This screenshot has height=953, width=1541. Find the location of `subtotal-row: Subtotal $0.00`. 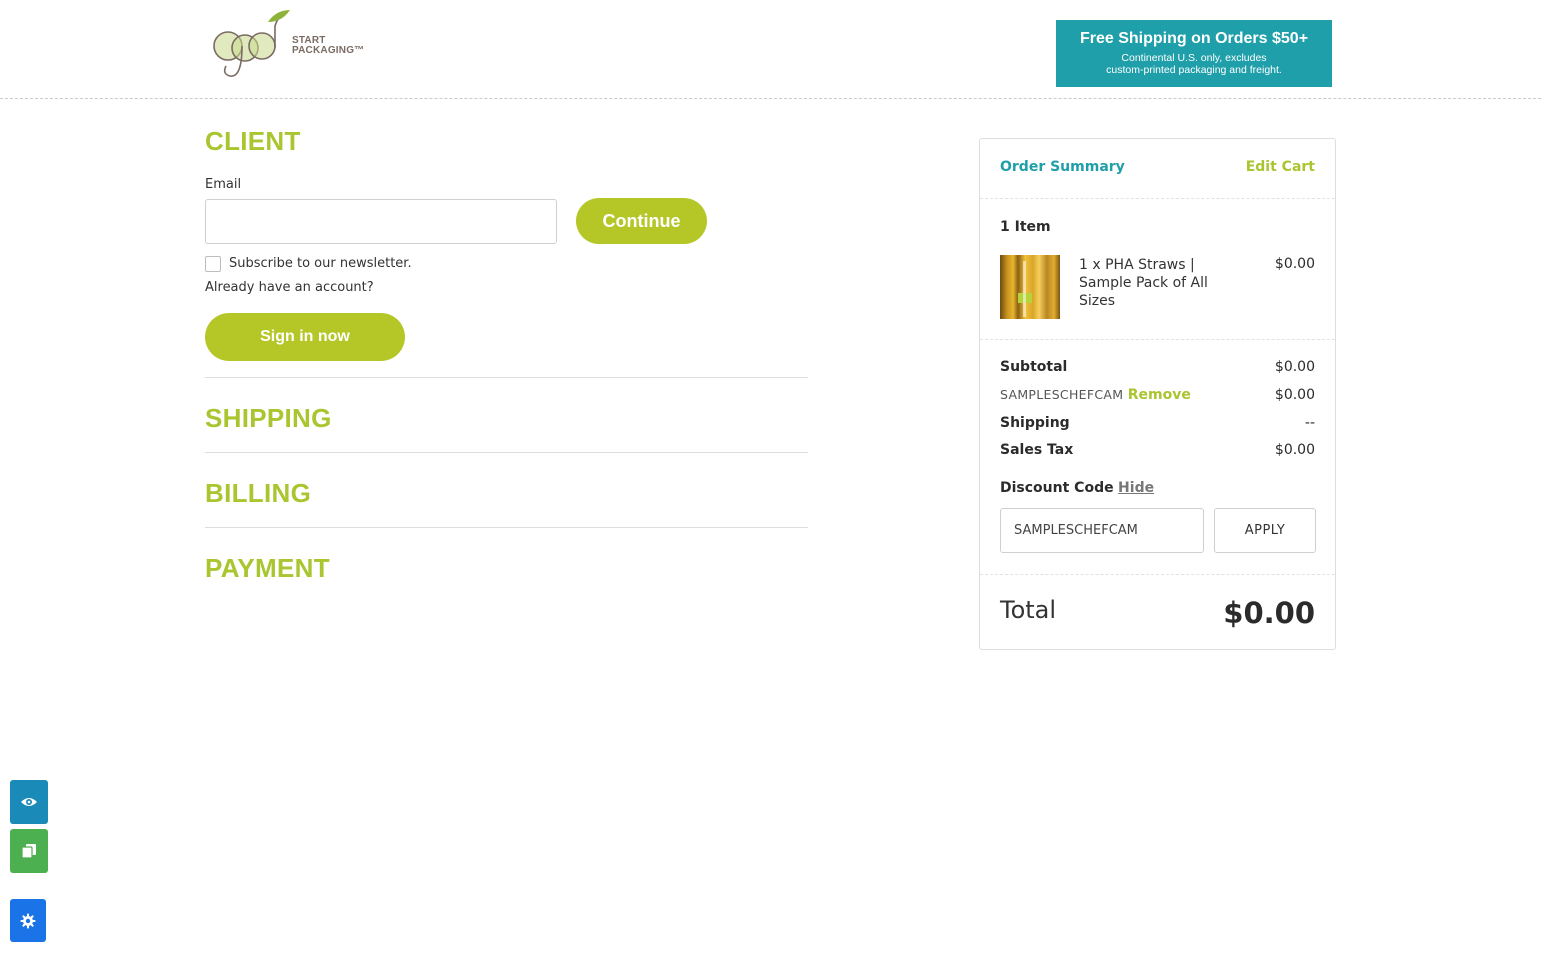

subtotal-row: Subtotal $0.00 is located at coordinates (1157, 367).